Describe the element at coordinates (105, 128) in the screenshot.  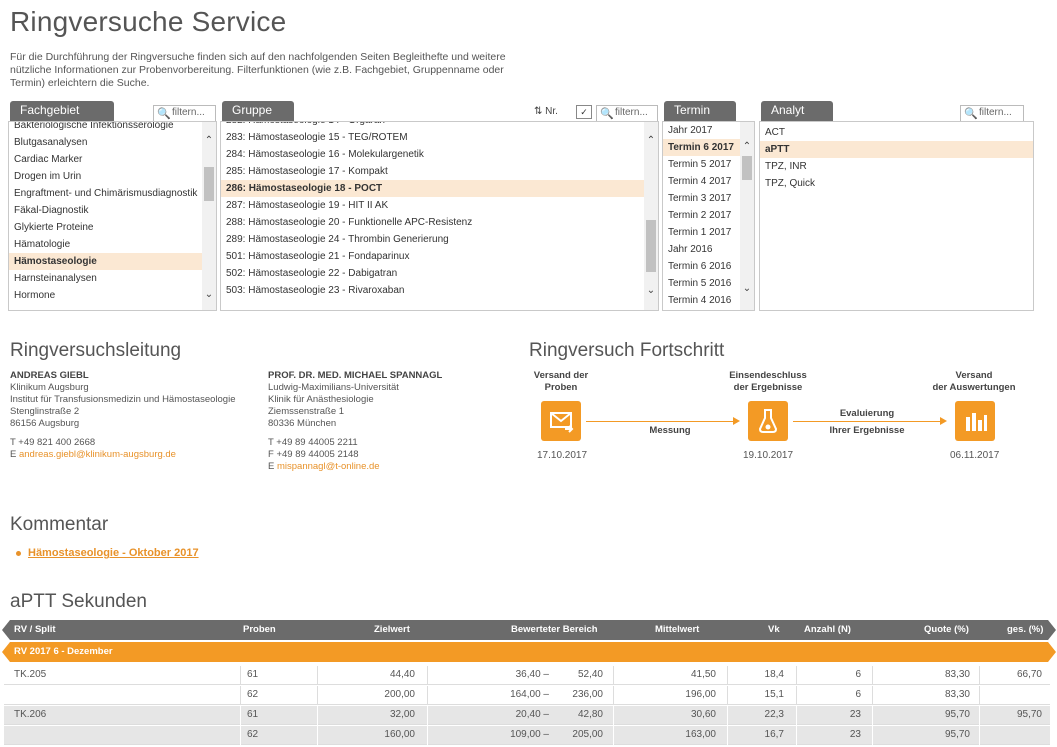
I see `fachgebiet-list-item: Bakteriologische Infektionsserologie` at that location.